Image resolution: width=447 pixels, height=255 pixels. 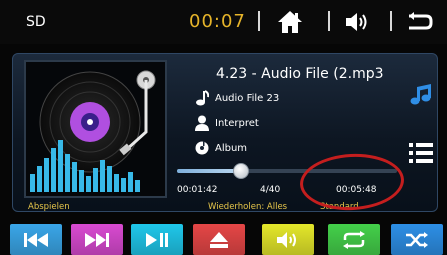 I want to click on file-row: Audio File 23, so click(x=237, y=98).